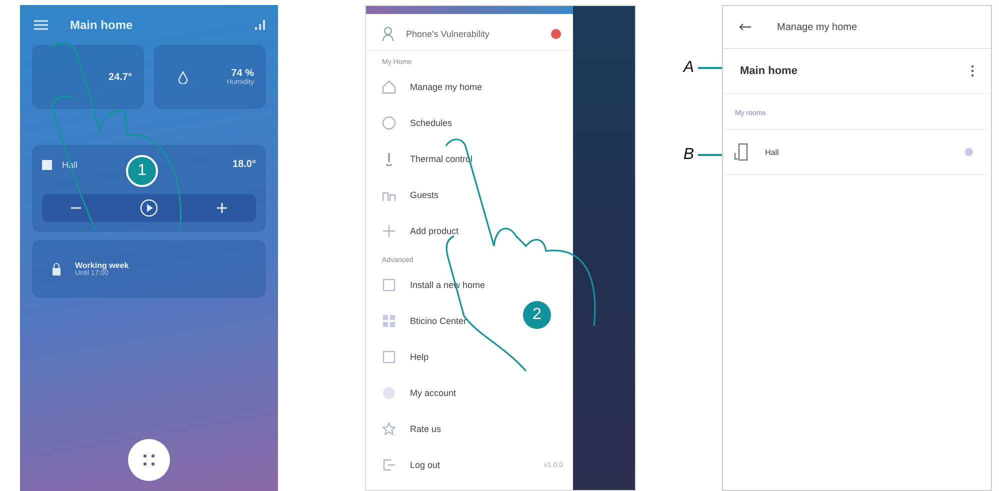  Describe the element at coordinates (389, 465) in the screenshot. I see `exit-icon` at that location.